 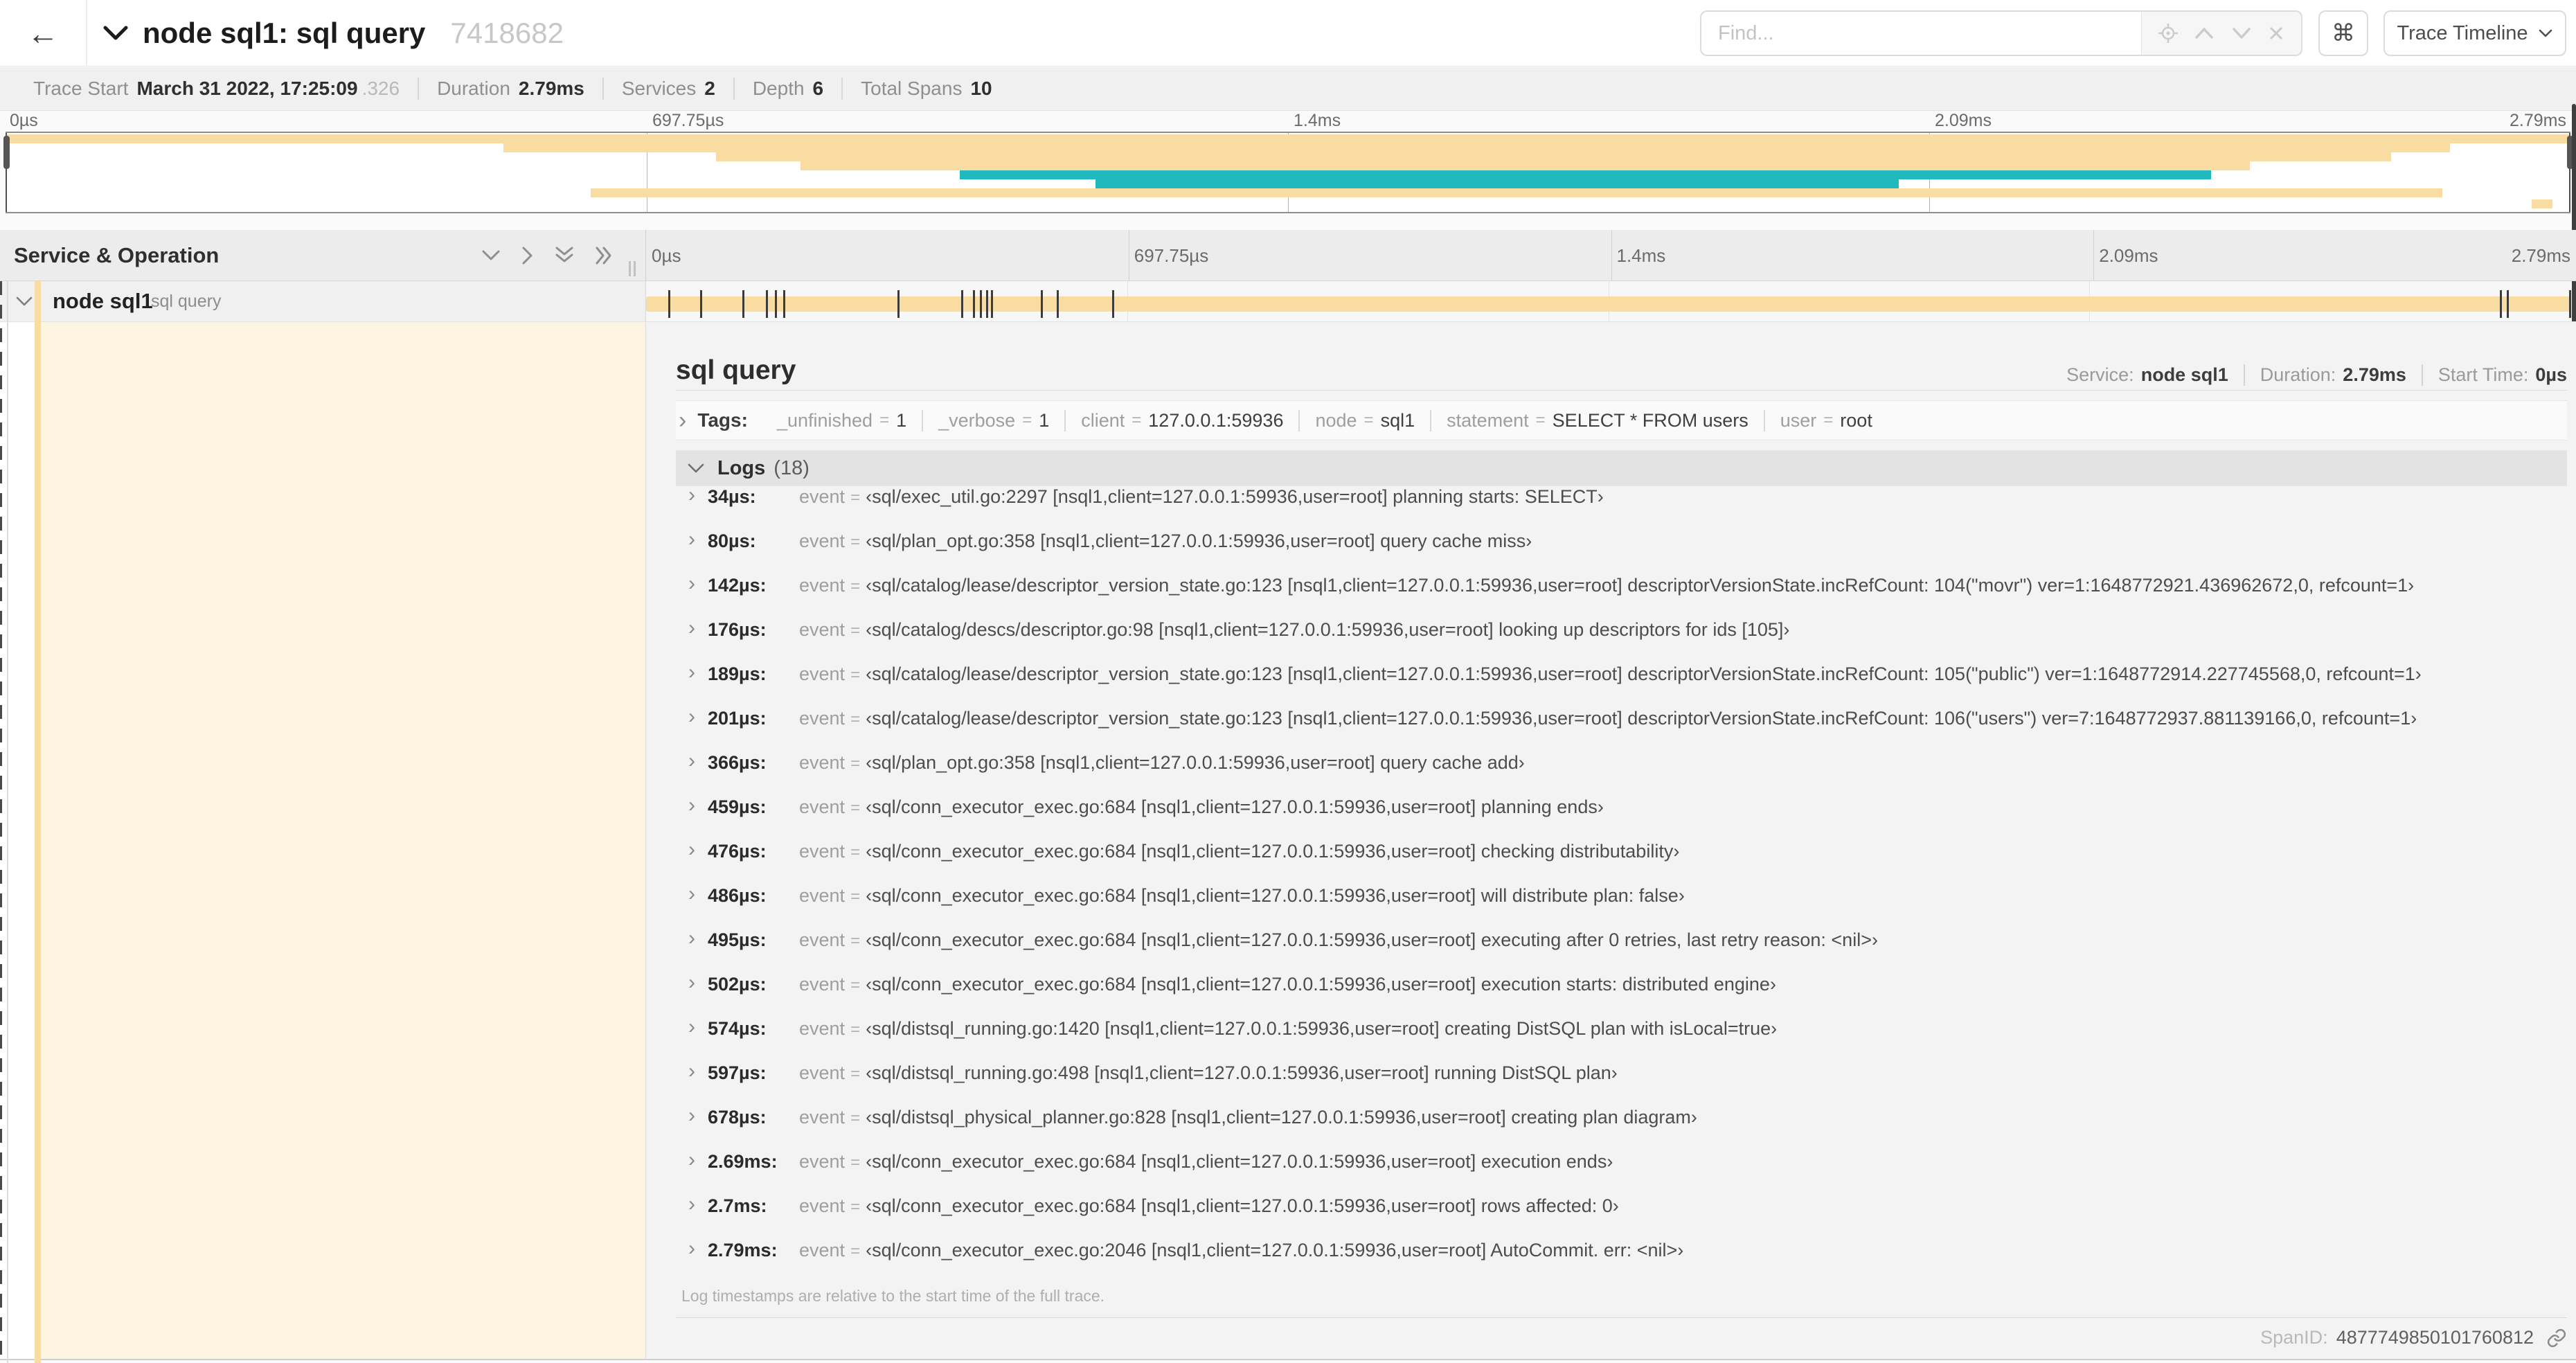 I want to click on collapse-one-icon, so click(x=491, y=256).